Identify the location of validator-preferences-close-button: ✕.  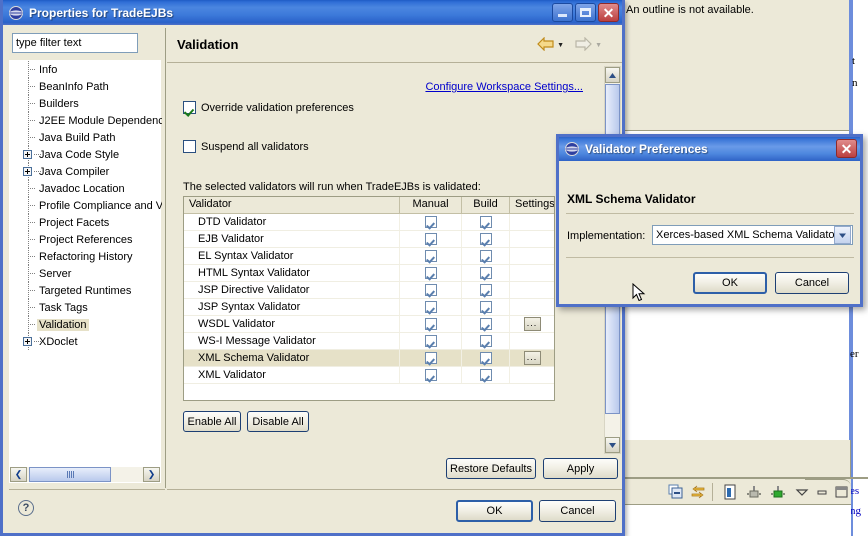
(846, 148).